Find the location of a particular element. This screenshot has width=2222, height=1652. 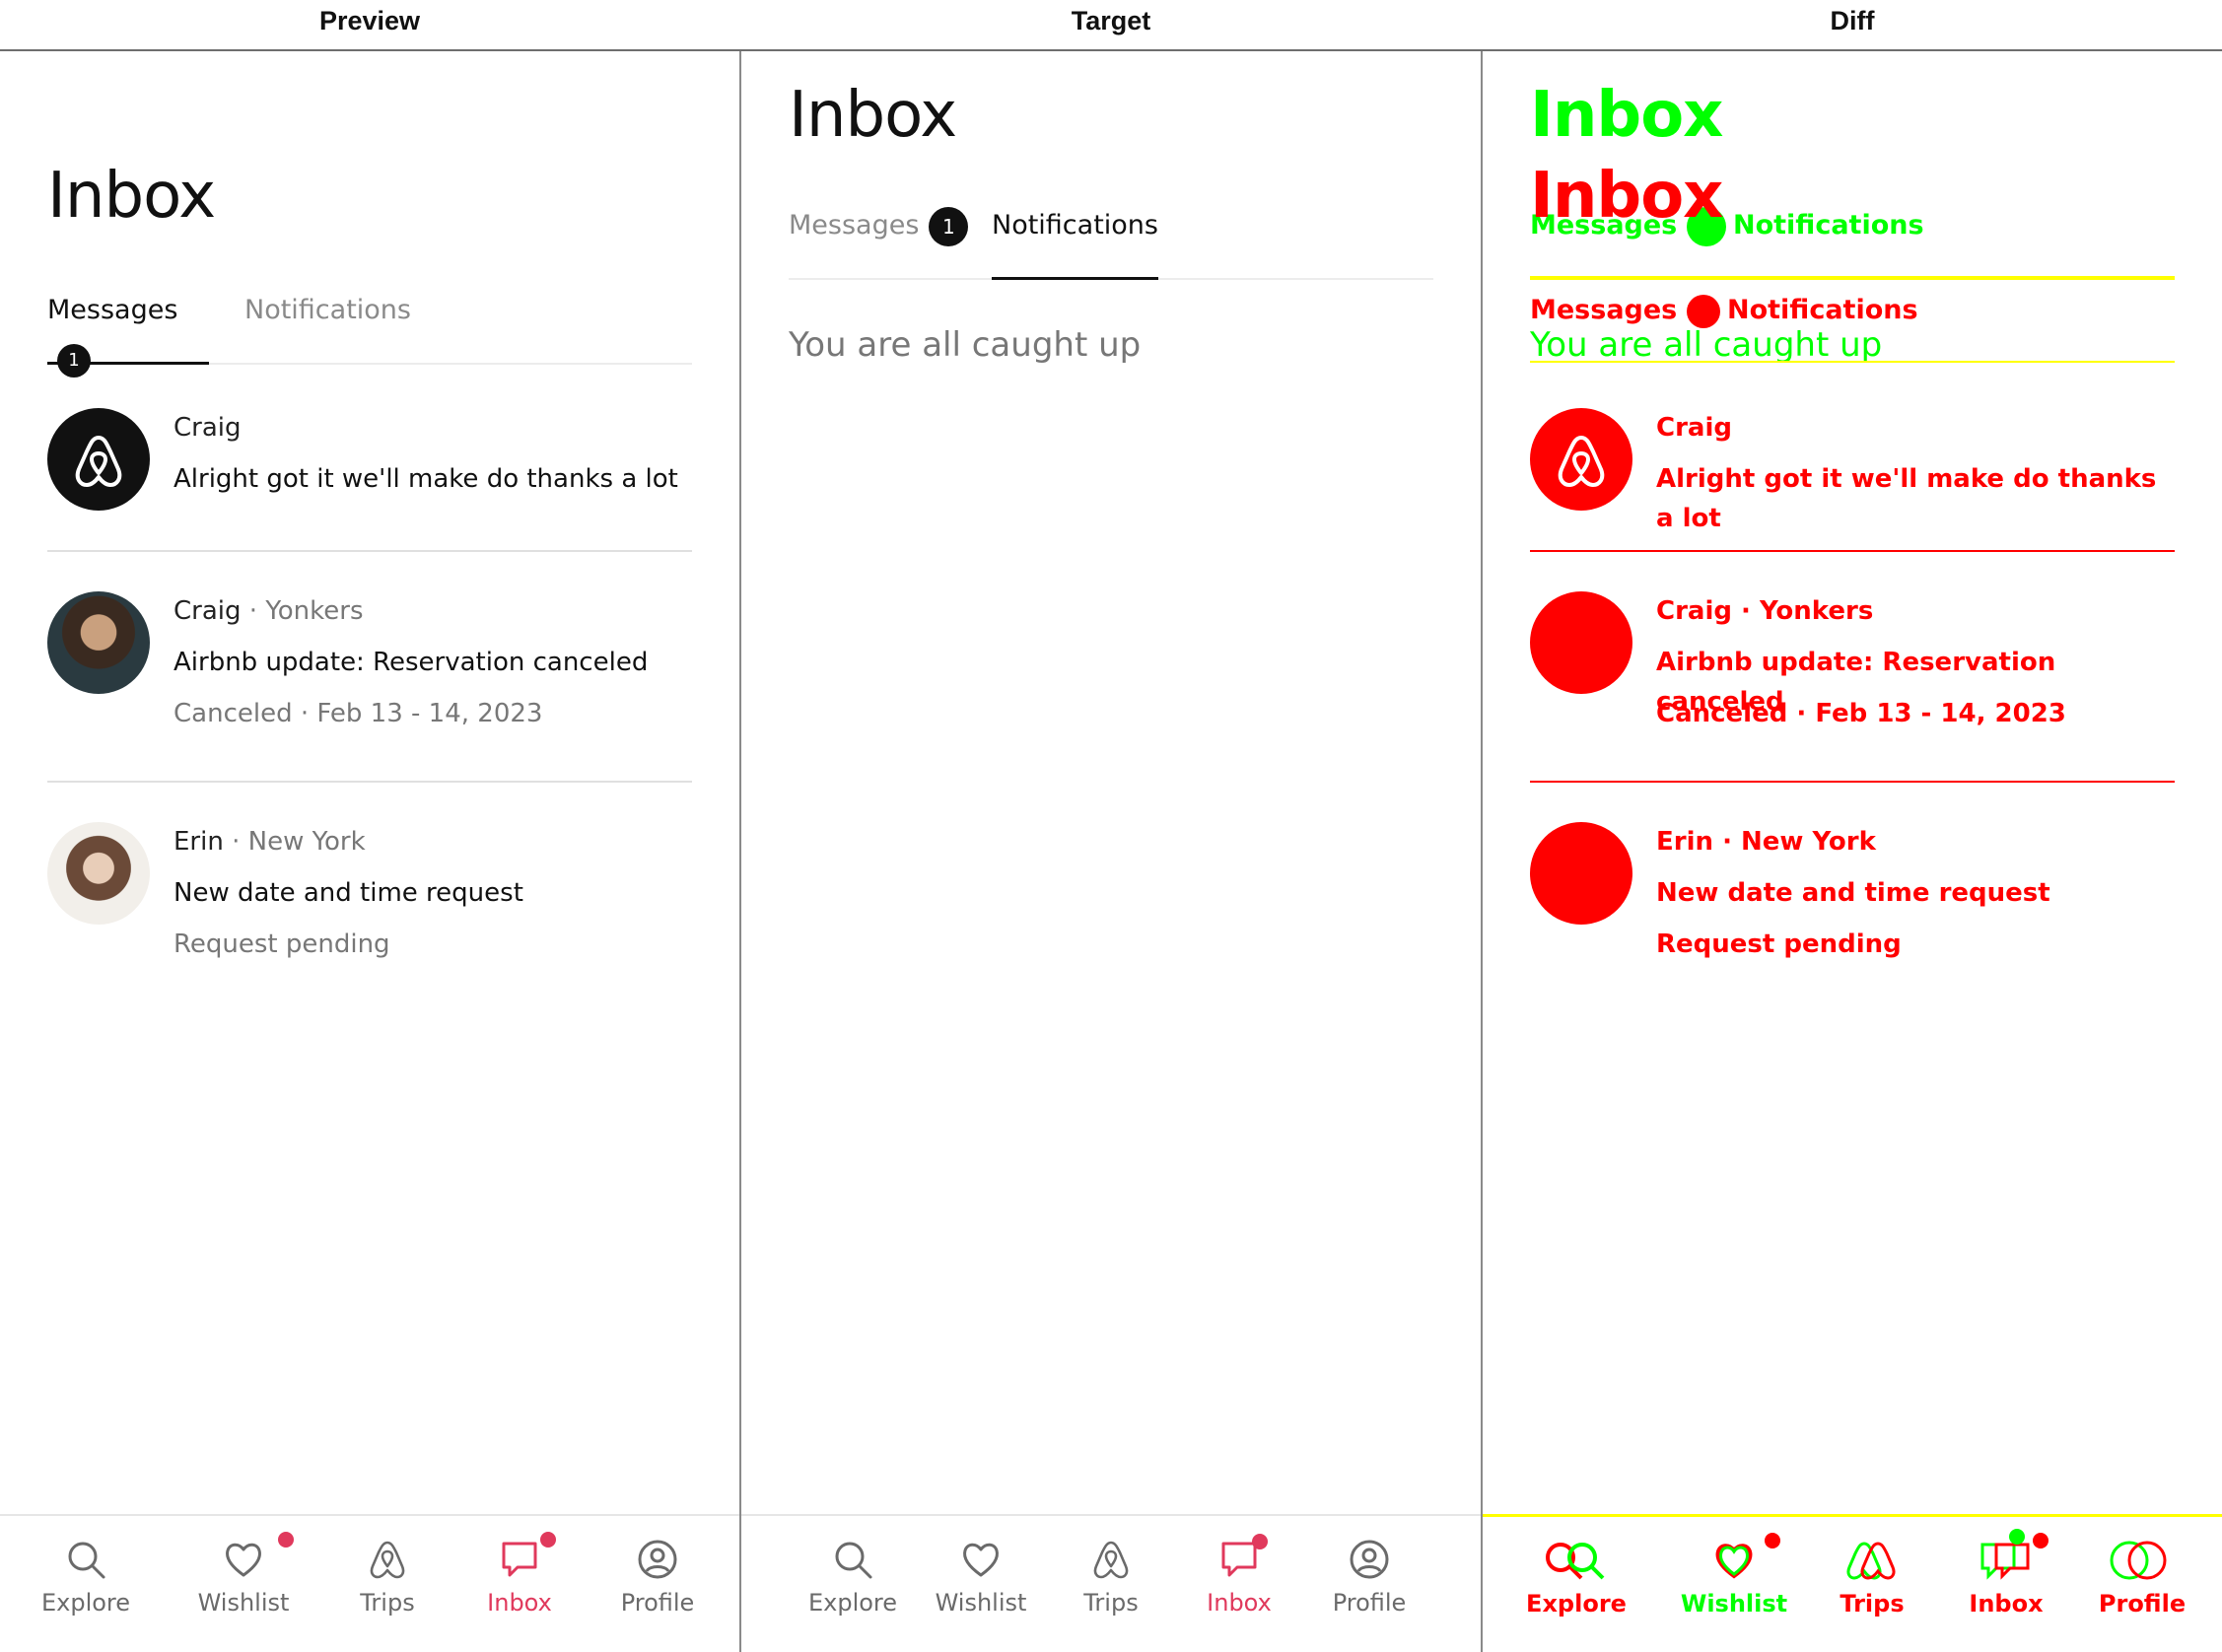

nav-trips-label: Trips is located at coordinates (1872, 1604).